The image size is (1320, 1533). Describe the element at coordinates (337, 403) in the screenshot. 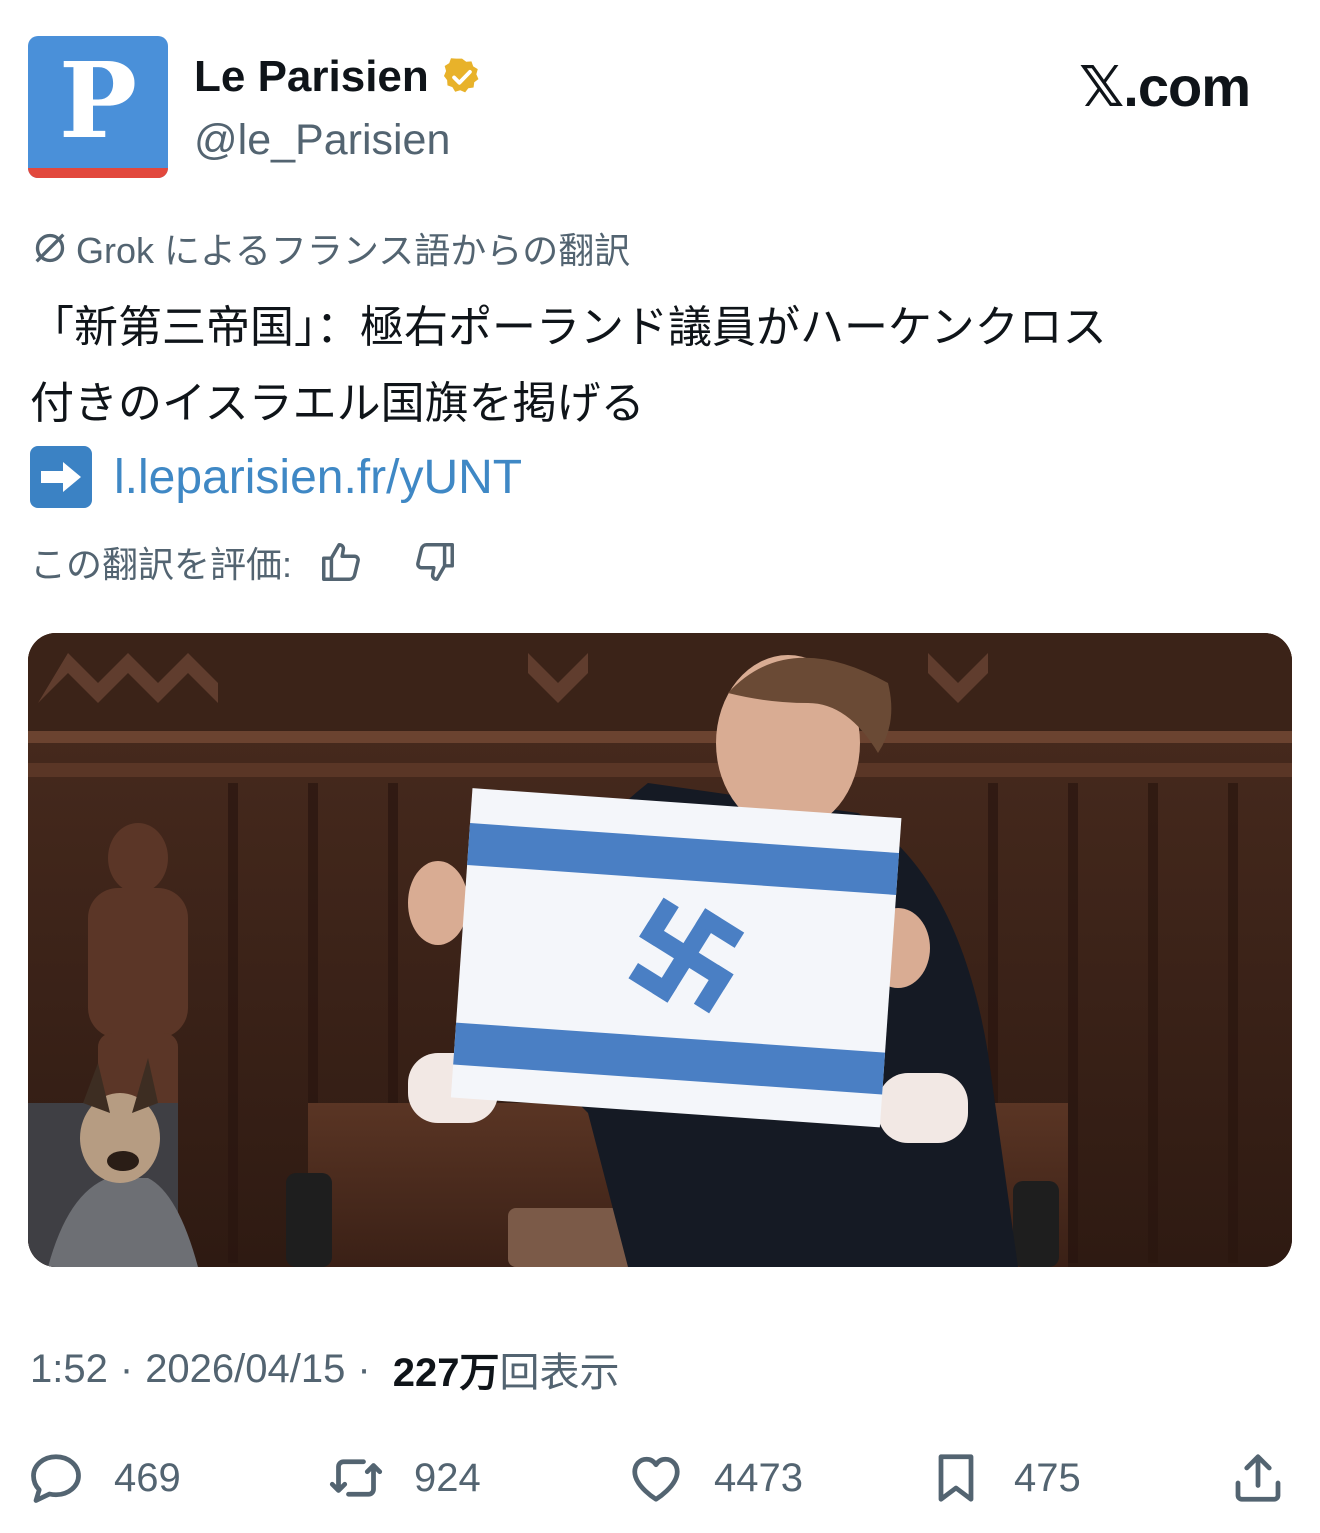

I see `tweet-text-line-2: 付きのイスラエル国旗を掲げる` at that location.